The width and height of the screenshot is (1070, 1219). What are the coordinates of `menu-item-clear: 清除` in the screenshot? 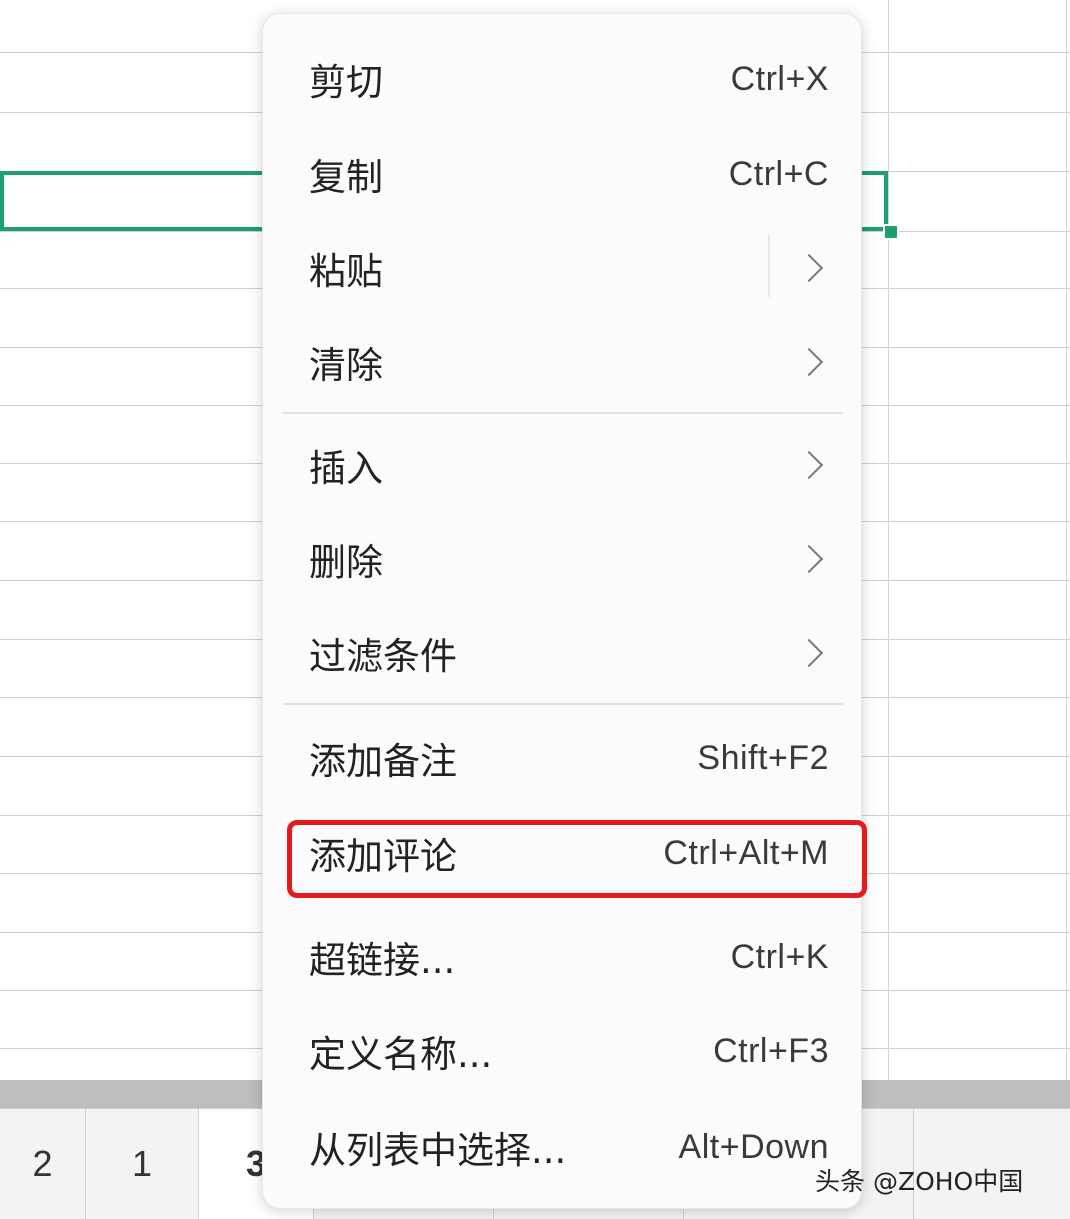 It's located at (563, 362).